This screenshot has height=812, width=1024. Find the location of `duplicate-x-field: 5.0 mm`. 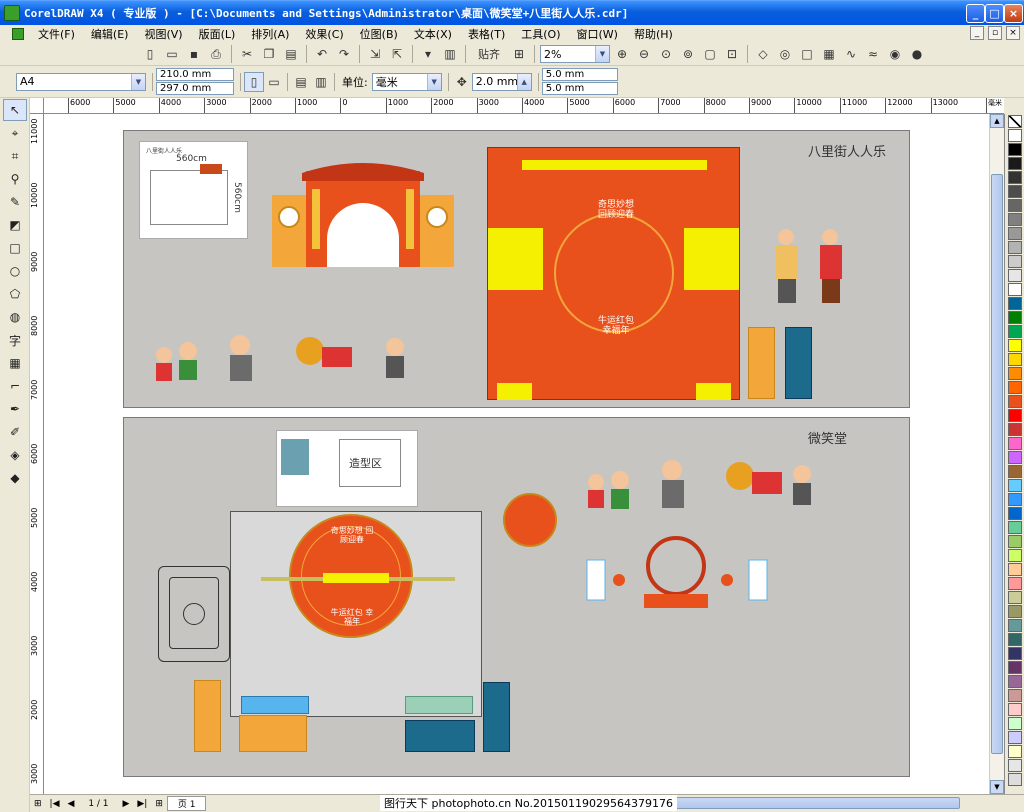

duplicate-x-field: 5.0 mm is located at coordinates (579, 74).